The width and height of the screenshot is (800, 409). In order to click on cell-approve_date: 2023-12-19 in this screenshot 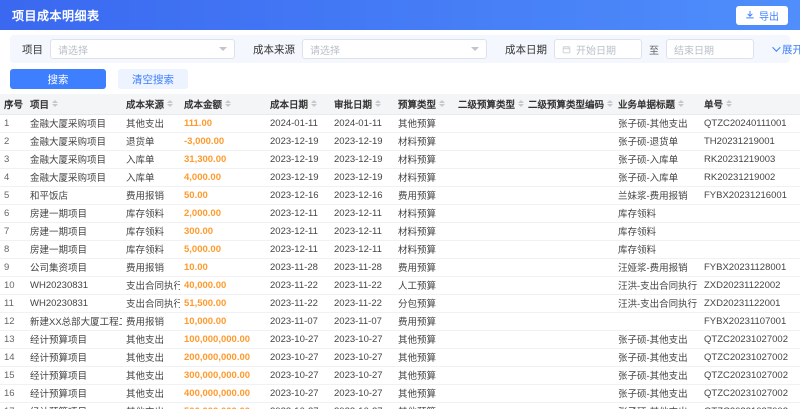, I will do `click(362, 177)`.